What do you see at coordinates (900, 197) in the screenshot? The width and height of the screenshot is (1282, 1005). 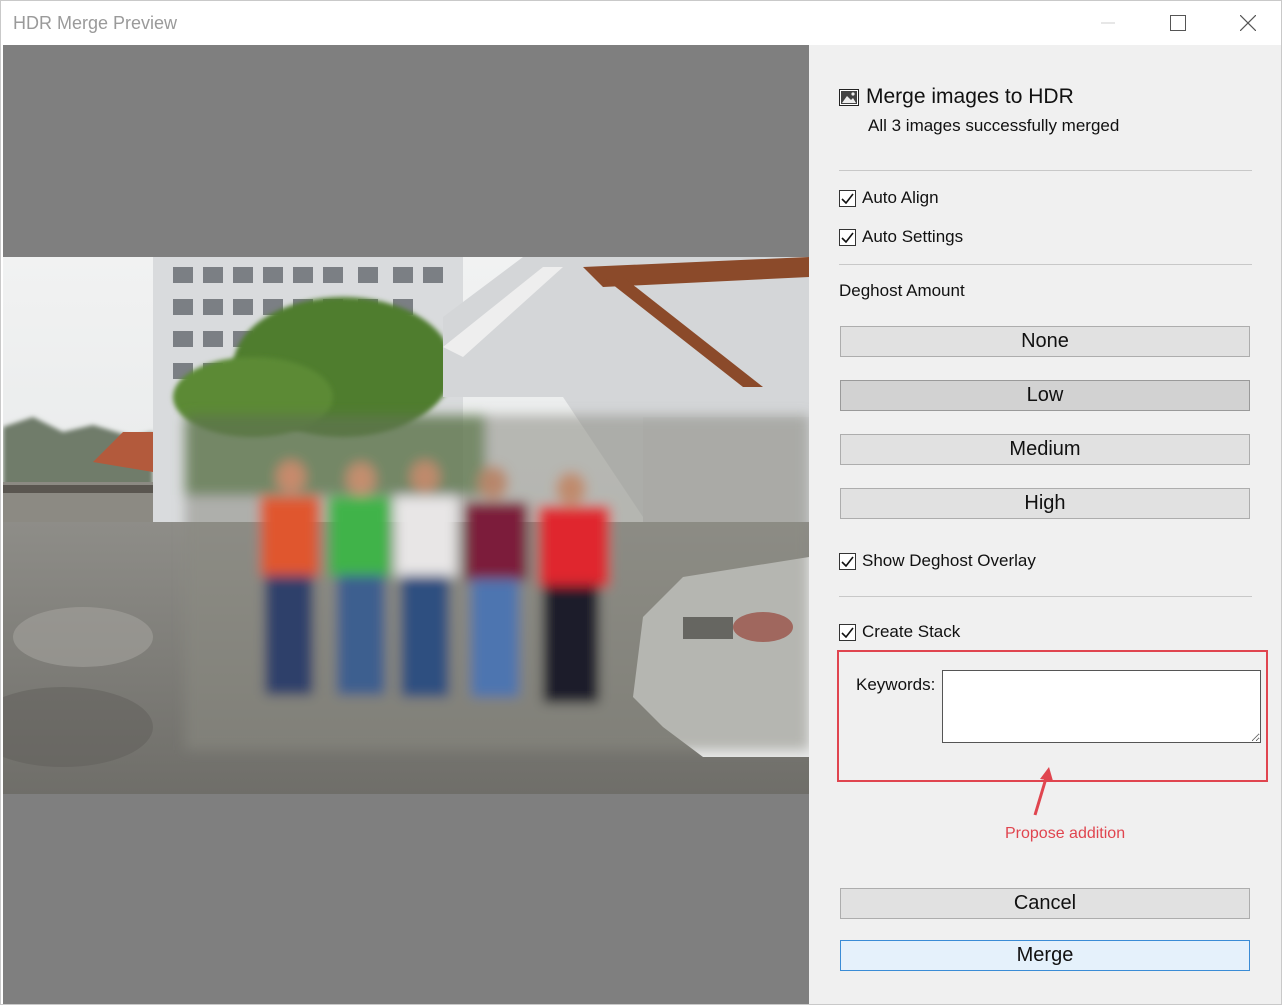 I see `auto-align-label: Auto Align` at bounding box center [900, 197].